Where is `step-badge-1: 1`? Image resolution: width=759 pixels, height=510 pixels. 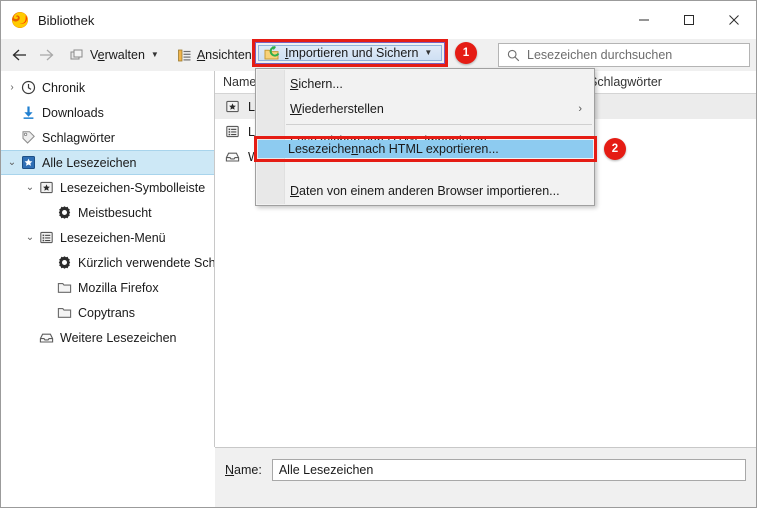 step-badge-1: 1 is located at coordinates (466, 53).